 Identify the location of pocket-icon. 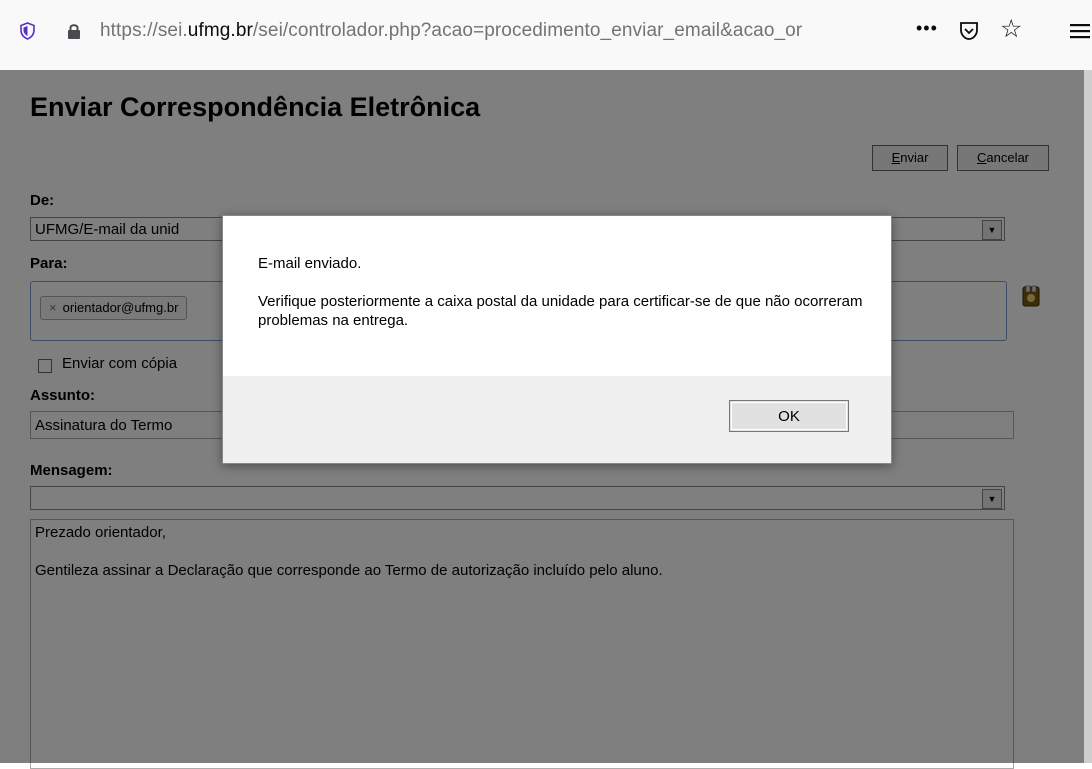
(969, 31).